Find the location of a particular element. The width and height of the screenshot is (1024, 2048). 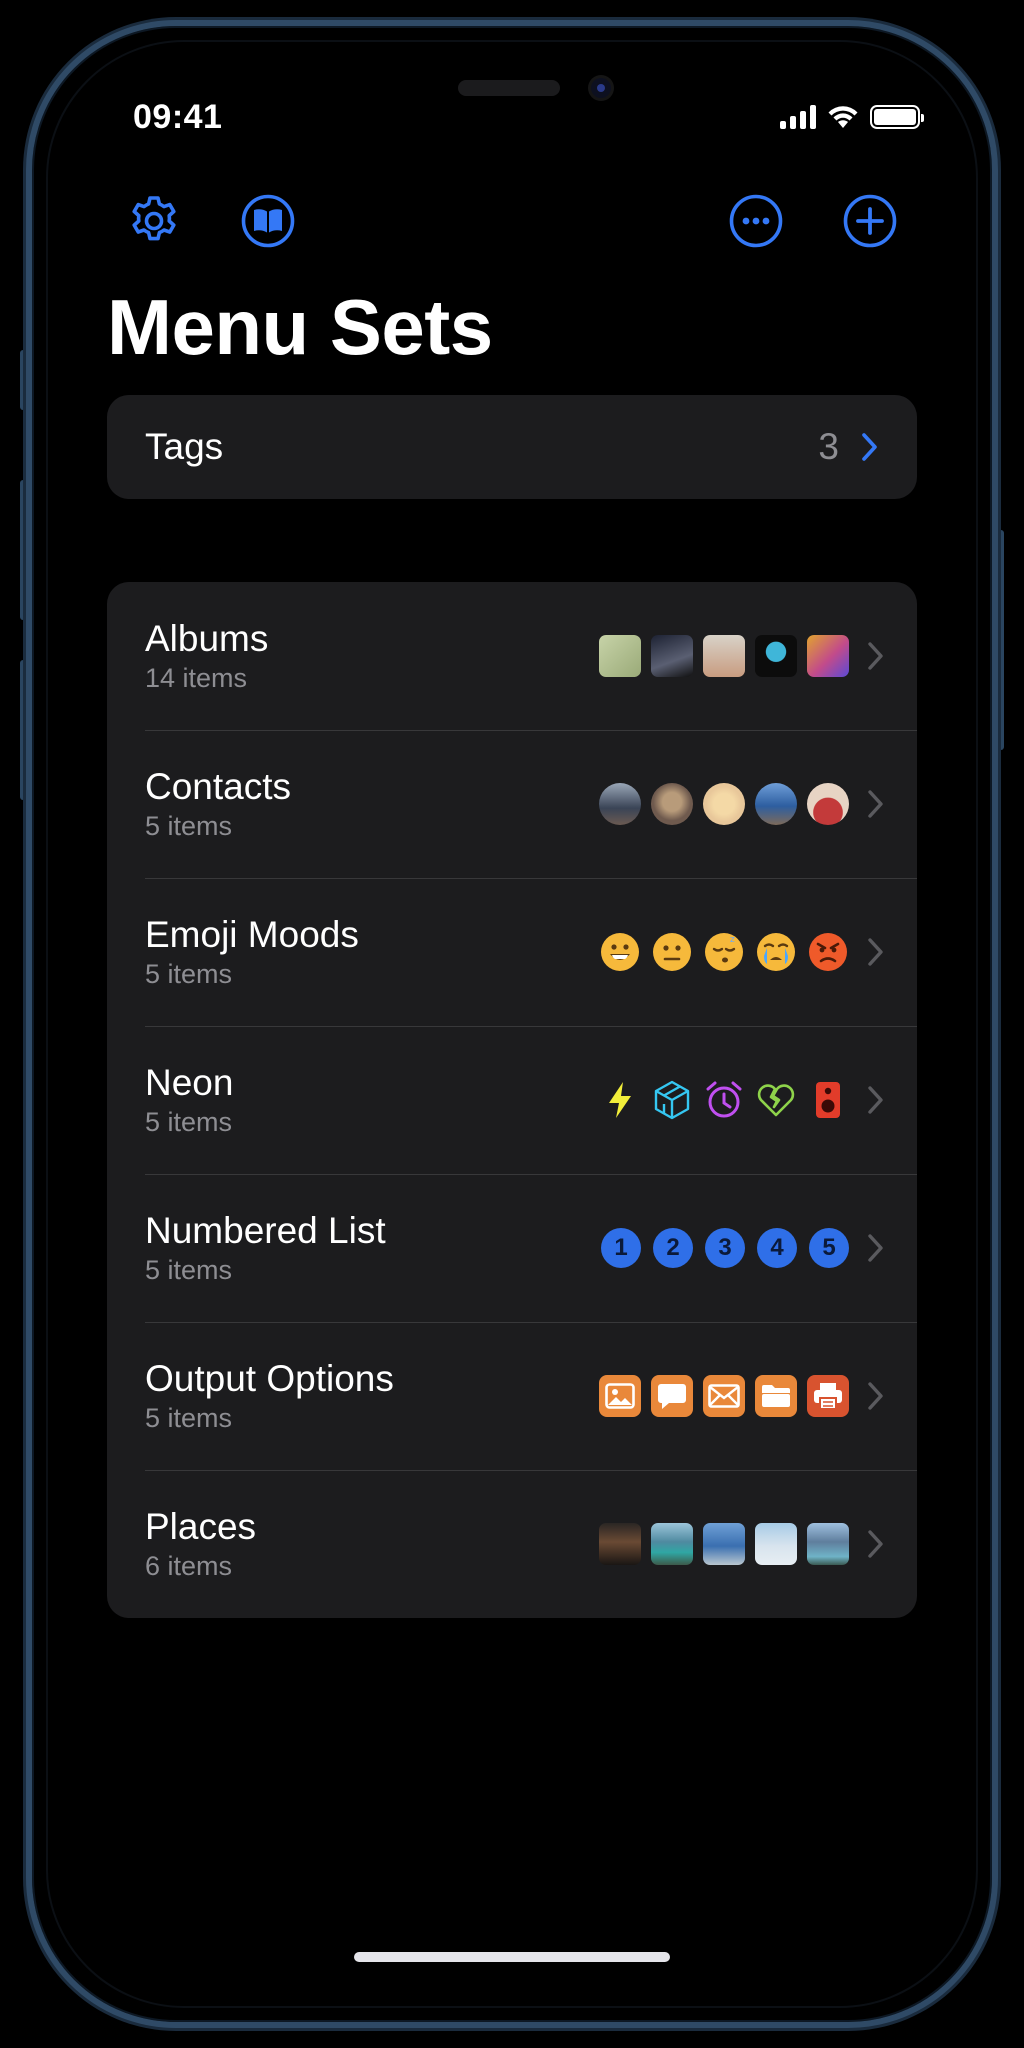

row-title: Albums is located at coordinates (207, 638).